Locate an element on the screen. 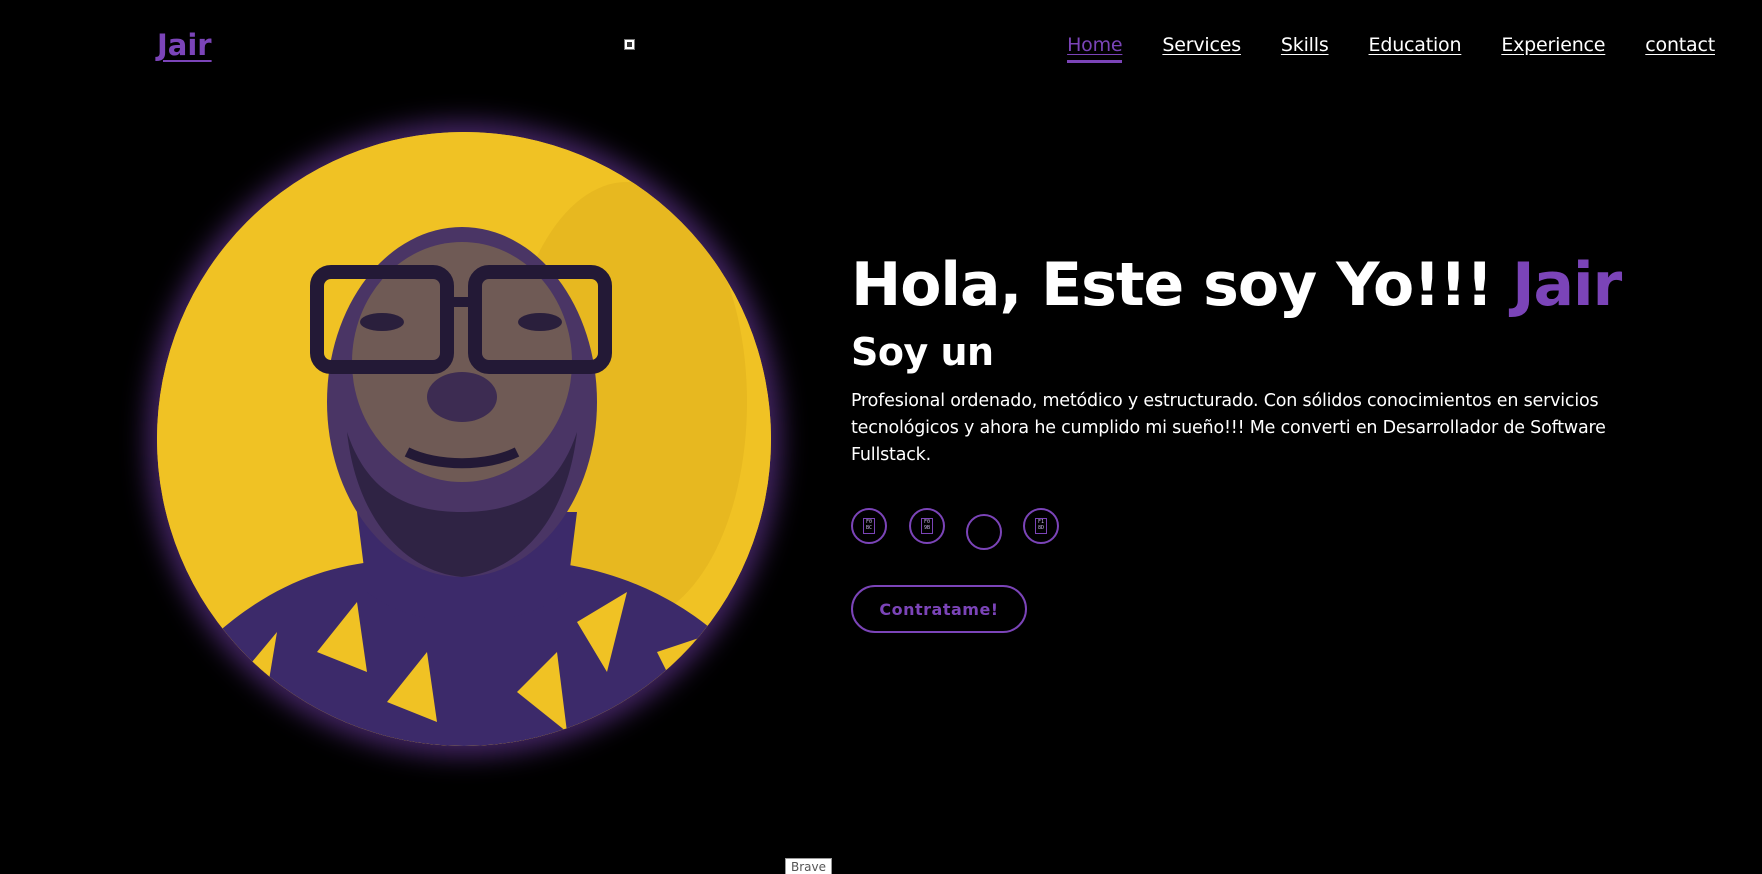 This screenshot has height=874, width=1762. hero-title-name: Jair is located at coordinates (1567, 285).